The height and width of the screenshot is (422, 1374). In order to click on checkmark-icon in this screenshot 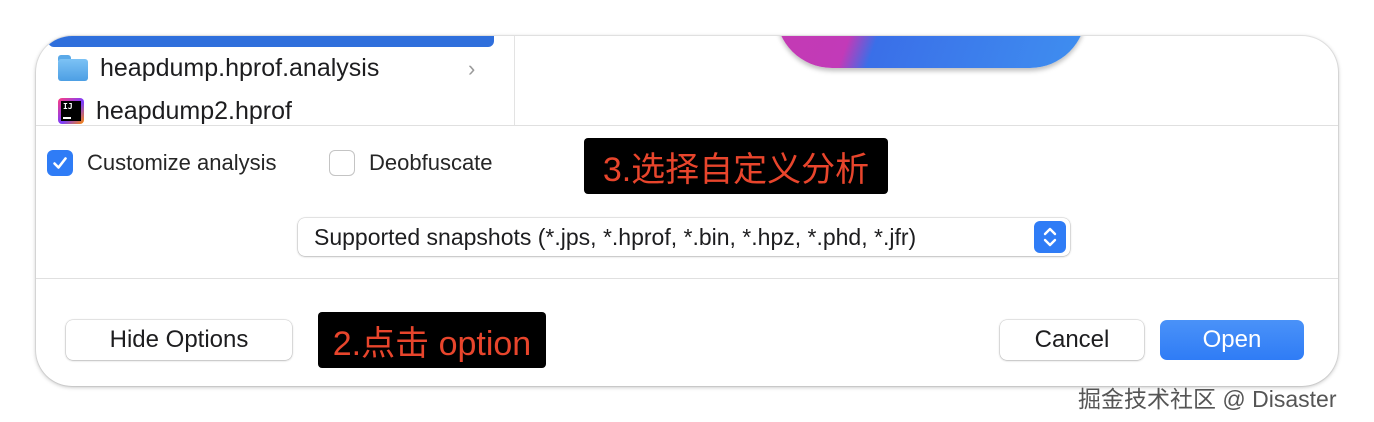, I will do `click(60, 163)`.